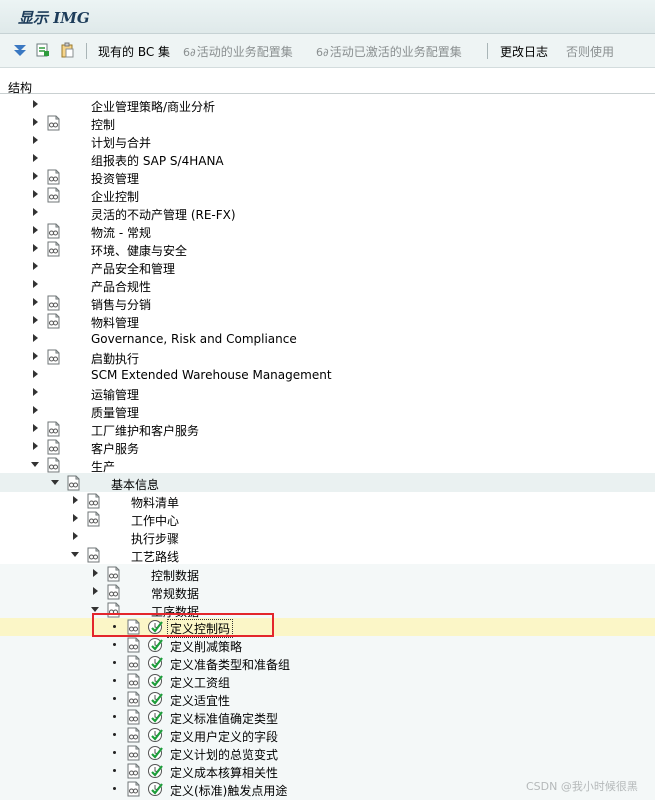 The image size is (655, 800). I want to click on tree-node: 质量管理, so click(327, 411).